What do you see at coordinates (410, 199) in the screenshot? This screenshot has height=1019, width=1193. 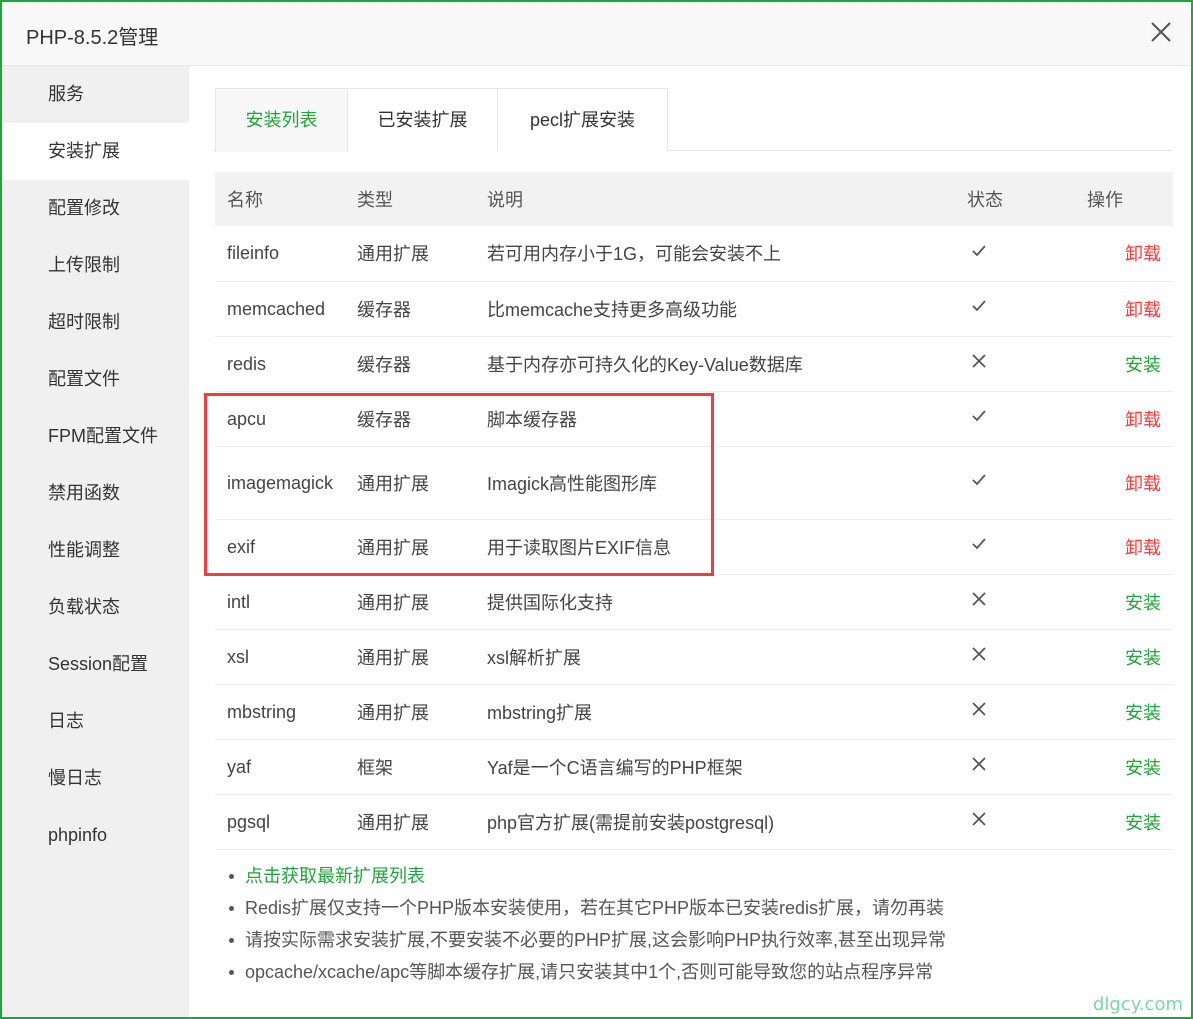 I see `header-type: 类型` at bounding box center [410, 199].